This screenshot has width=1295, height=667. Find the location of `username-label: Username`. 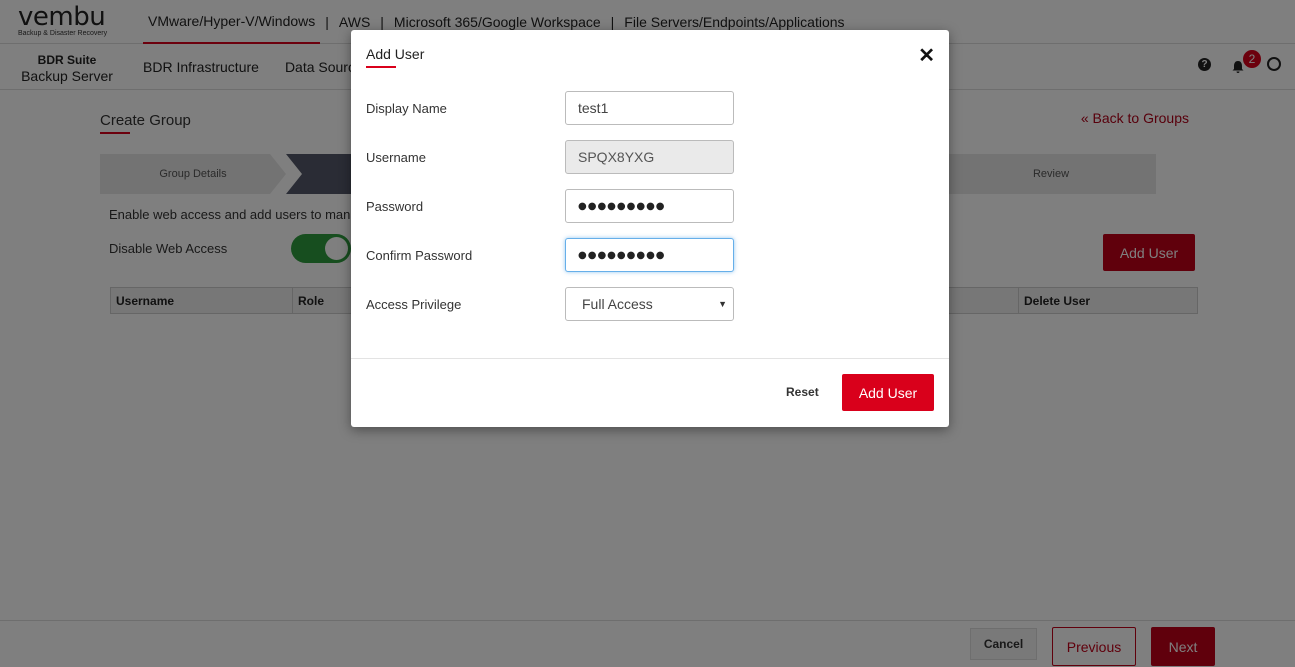

username-label: Username is located at coordinates (396, 157).